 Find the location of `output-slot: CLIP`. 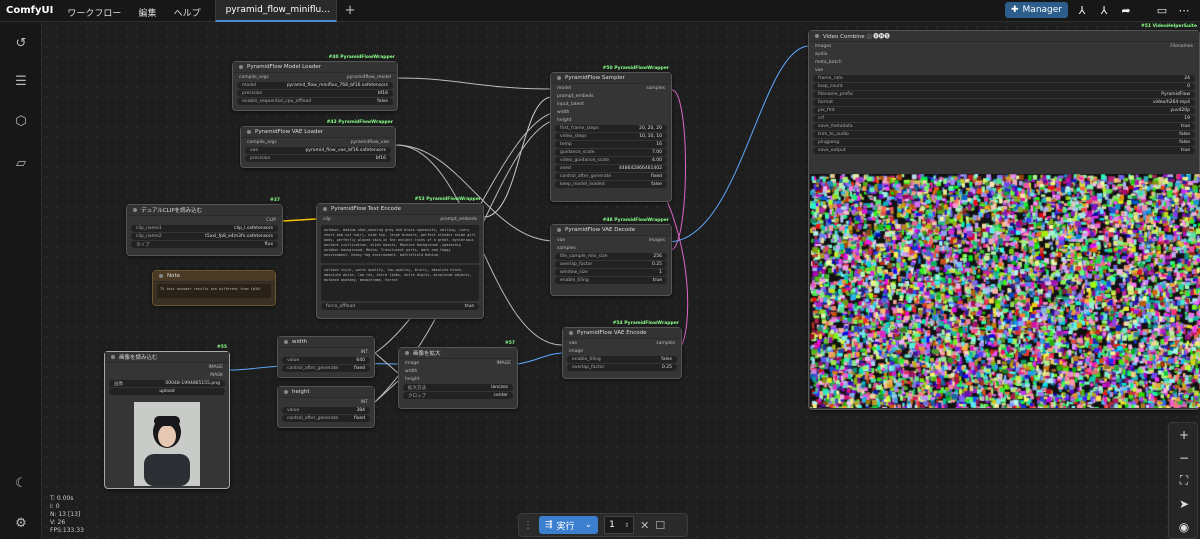

output-slot: CLIP is located at coordinates (271, 220).